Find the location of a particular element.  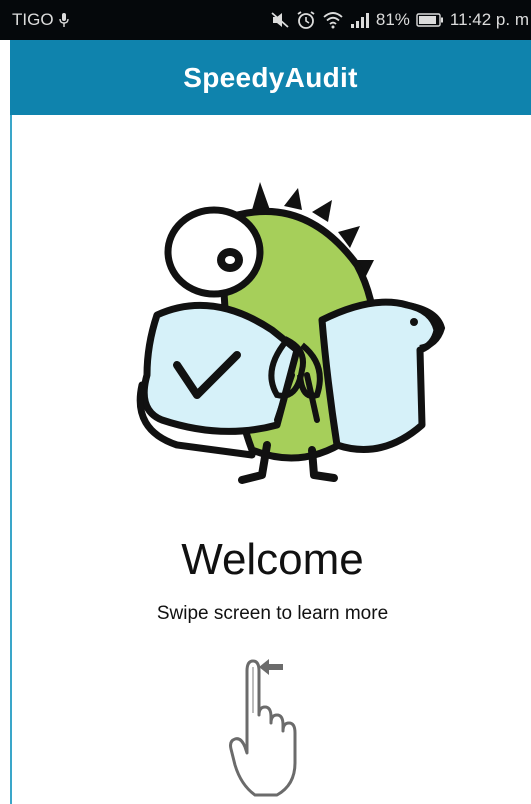

left-gutter is located at coordinates (5, 422).